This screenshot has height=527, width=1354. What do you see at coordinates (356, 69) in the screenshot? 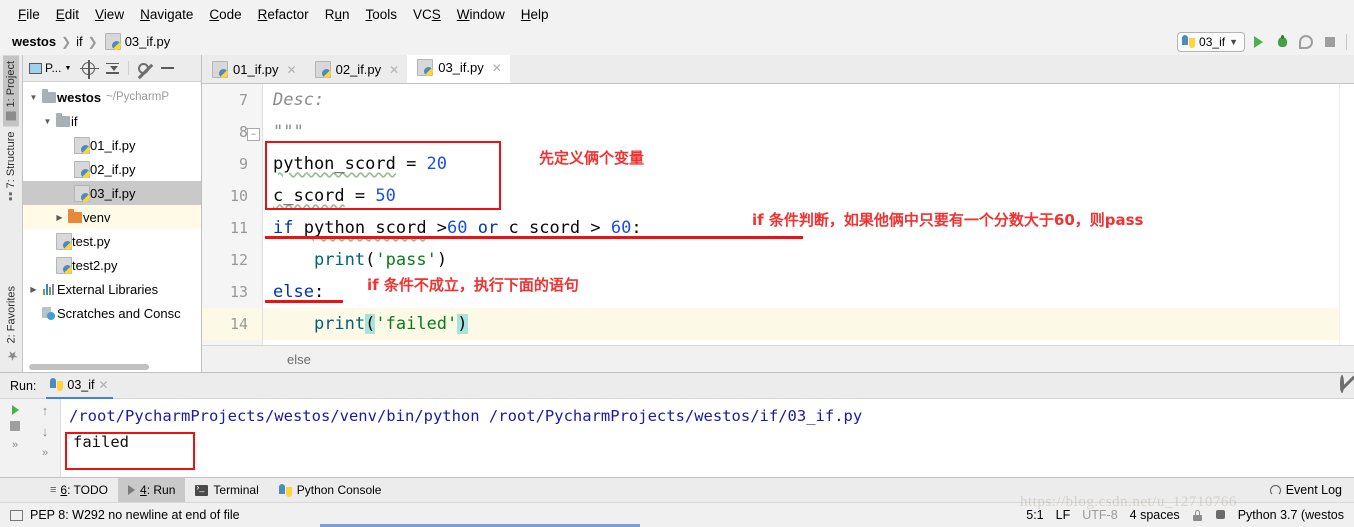
I see `tab-02-if-py: 02_if.py ✕` at bounding box center [356, 69].